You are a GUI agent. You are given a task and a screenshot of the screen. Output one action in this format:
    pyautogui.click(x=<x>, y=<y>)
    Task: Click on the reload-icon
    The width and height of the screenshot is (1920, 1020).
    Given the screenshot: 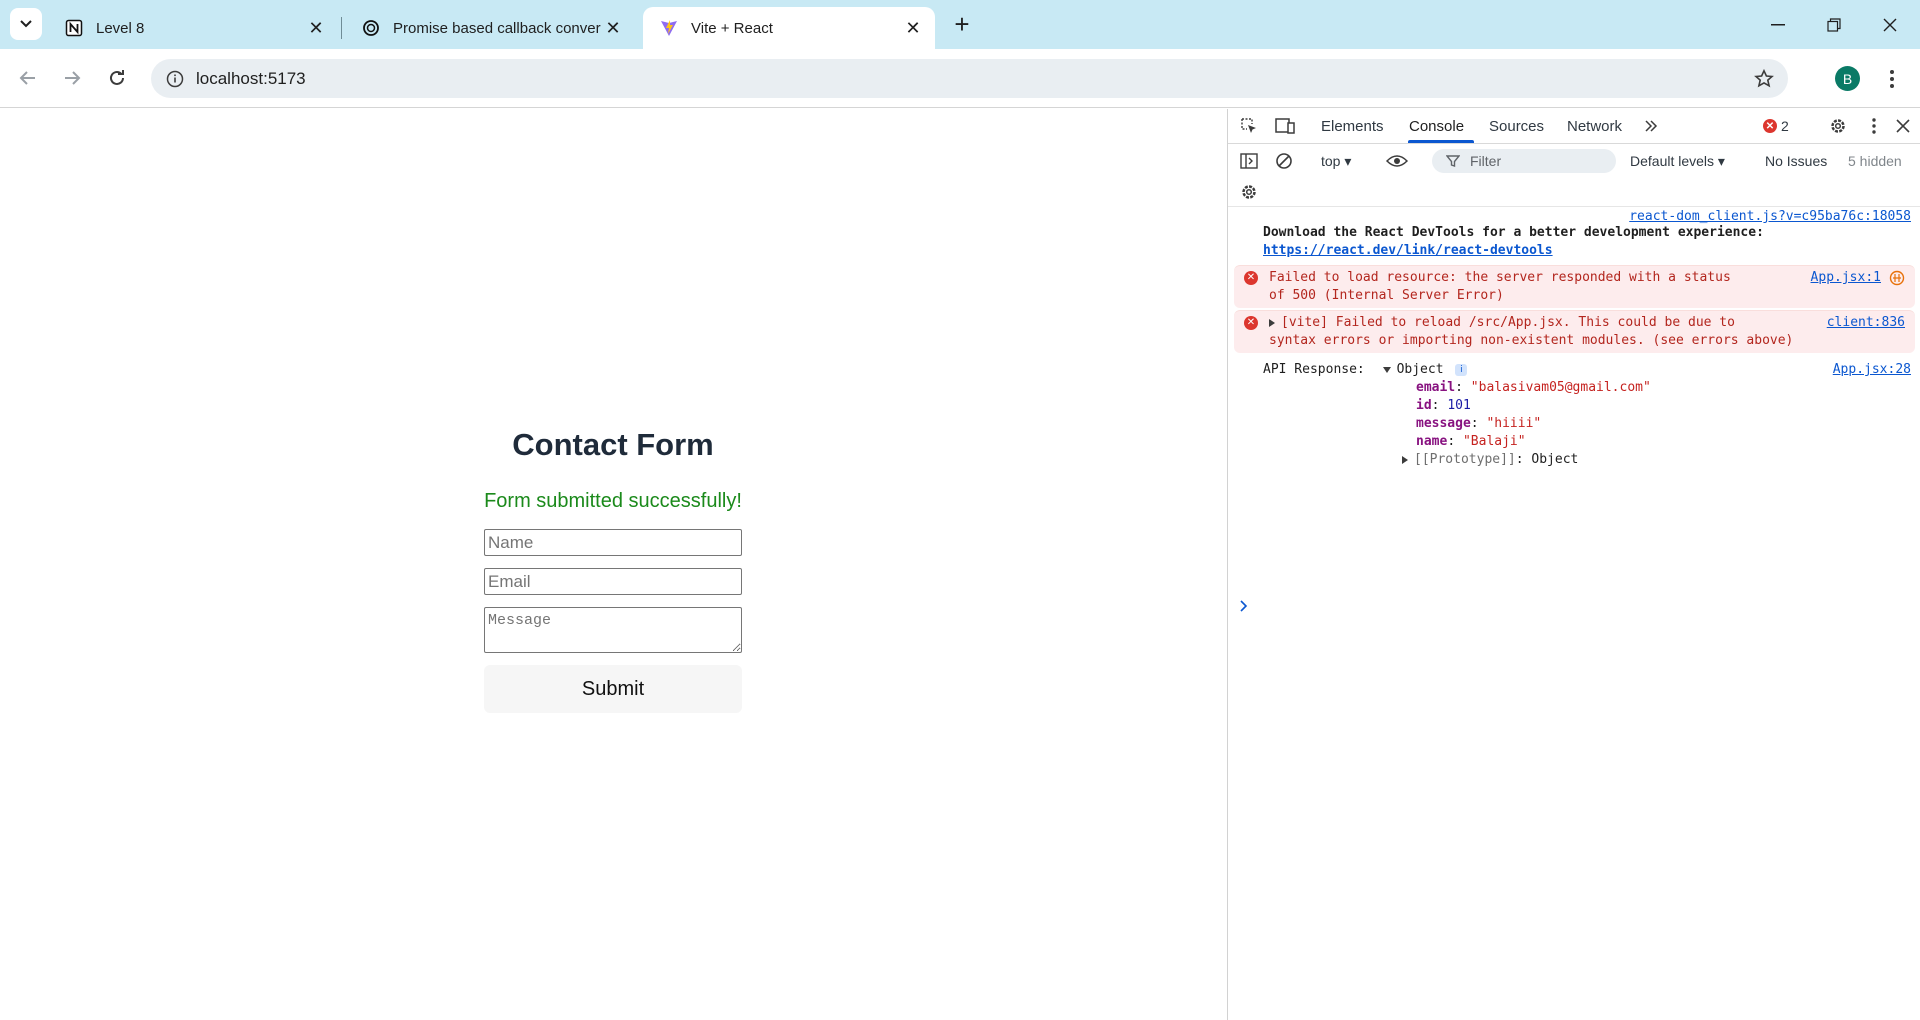 What is the action you would take?
    pyautogui.click(x=117, y=77)
    